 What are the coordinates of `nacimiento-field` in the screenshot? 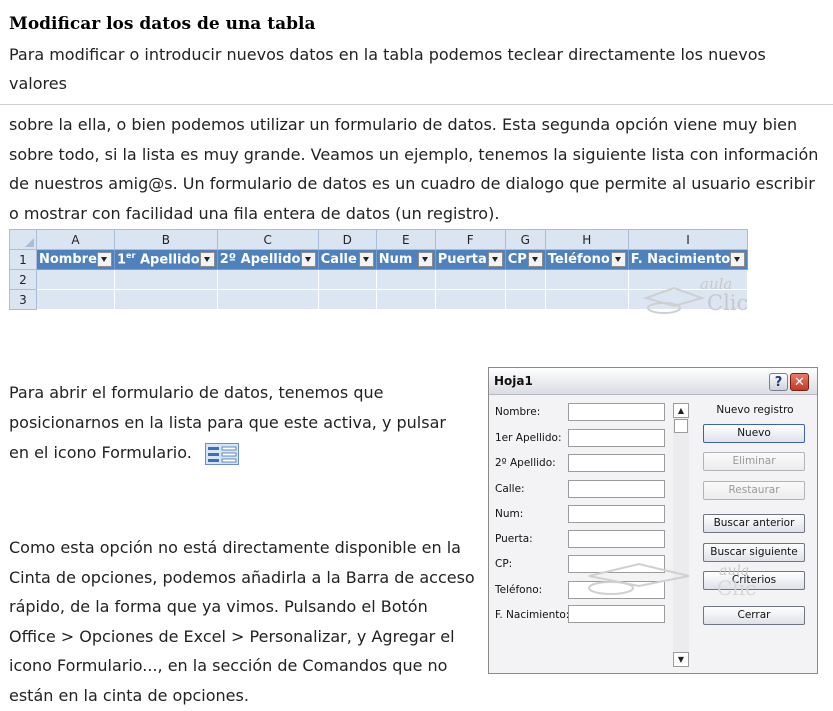 It's located at (616, 614).